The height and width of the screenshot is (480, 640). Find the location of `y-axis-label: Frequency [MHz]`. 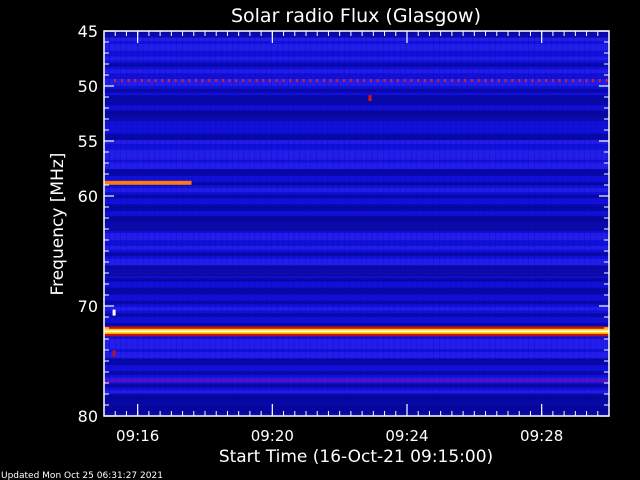

y-axis-label: Frequency [MHz] is located at coordinates (58, 224).